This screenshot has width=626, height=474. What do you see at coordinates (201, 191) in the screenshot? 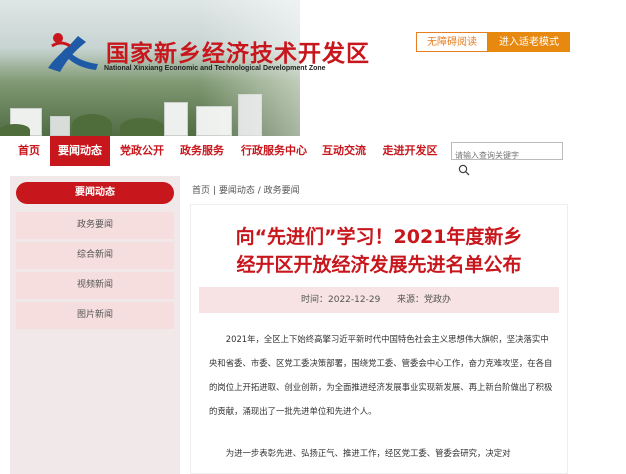
I see `breadcrumb-home: 首页` at bounding box center [201, 191].